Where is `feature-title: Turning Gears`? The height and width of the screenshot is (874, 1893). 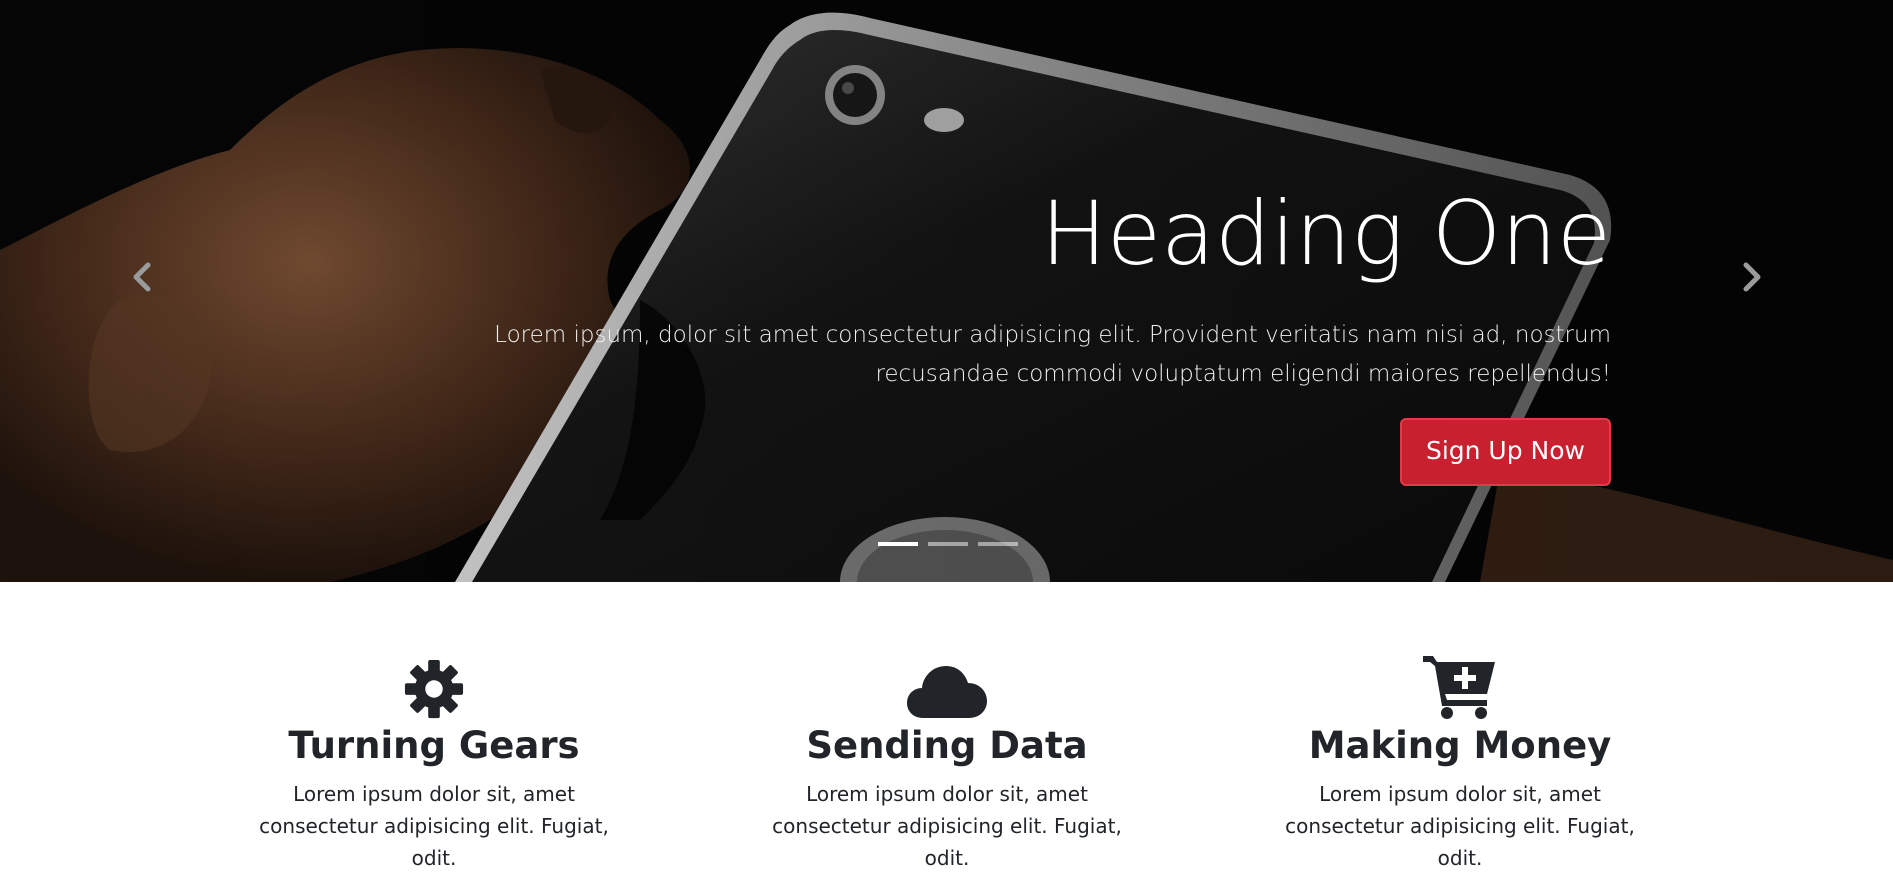 feature-title: Turning Gears is located at coordinates (434, 745).